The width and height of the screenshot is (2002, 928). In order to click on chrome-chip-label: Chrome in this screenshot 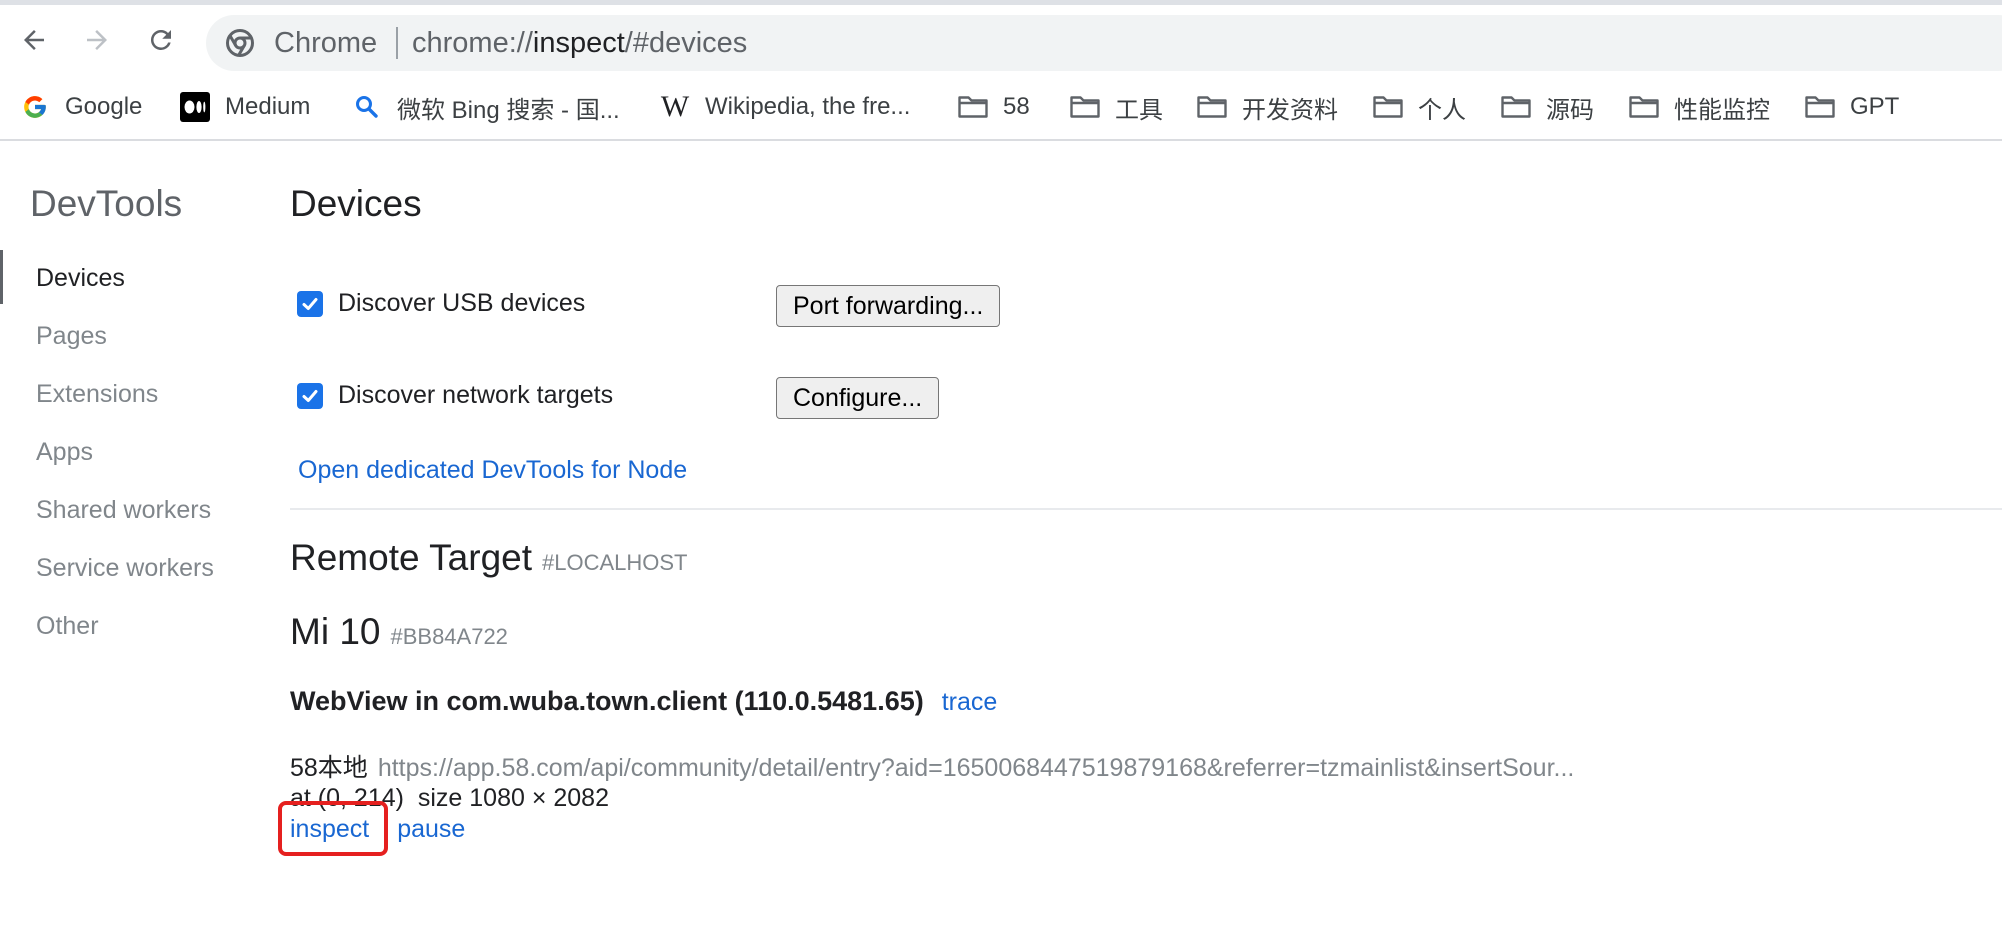, I will do `click(326, 43)`.